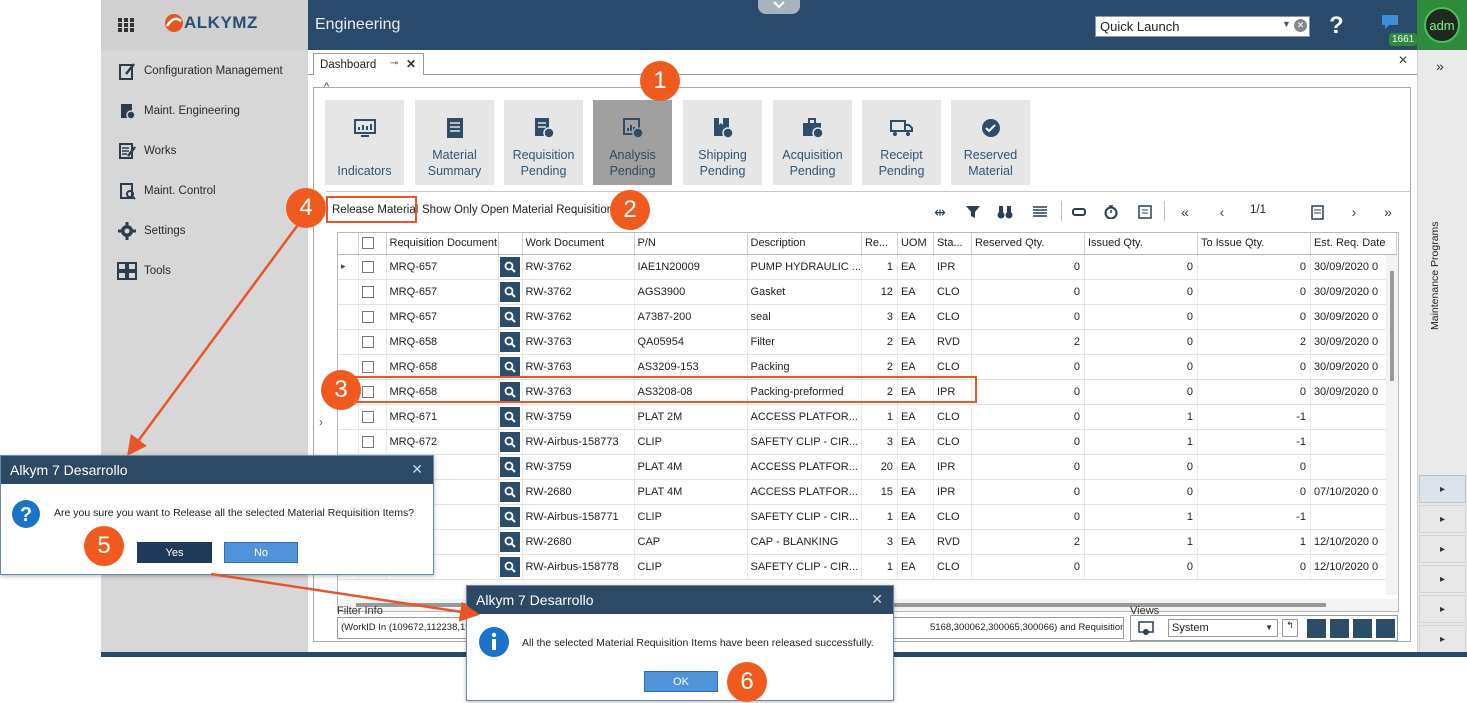  Describe the element at coordinates (104, 546) in the screenshot. I see `step-badge-5: 5` at that location.